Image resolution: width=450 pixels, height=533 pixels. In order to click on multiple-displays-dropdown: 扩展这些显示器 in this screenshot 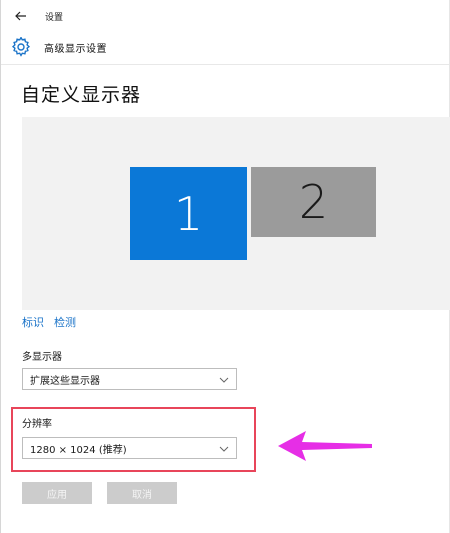, I will do `click(129, 379)`.